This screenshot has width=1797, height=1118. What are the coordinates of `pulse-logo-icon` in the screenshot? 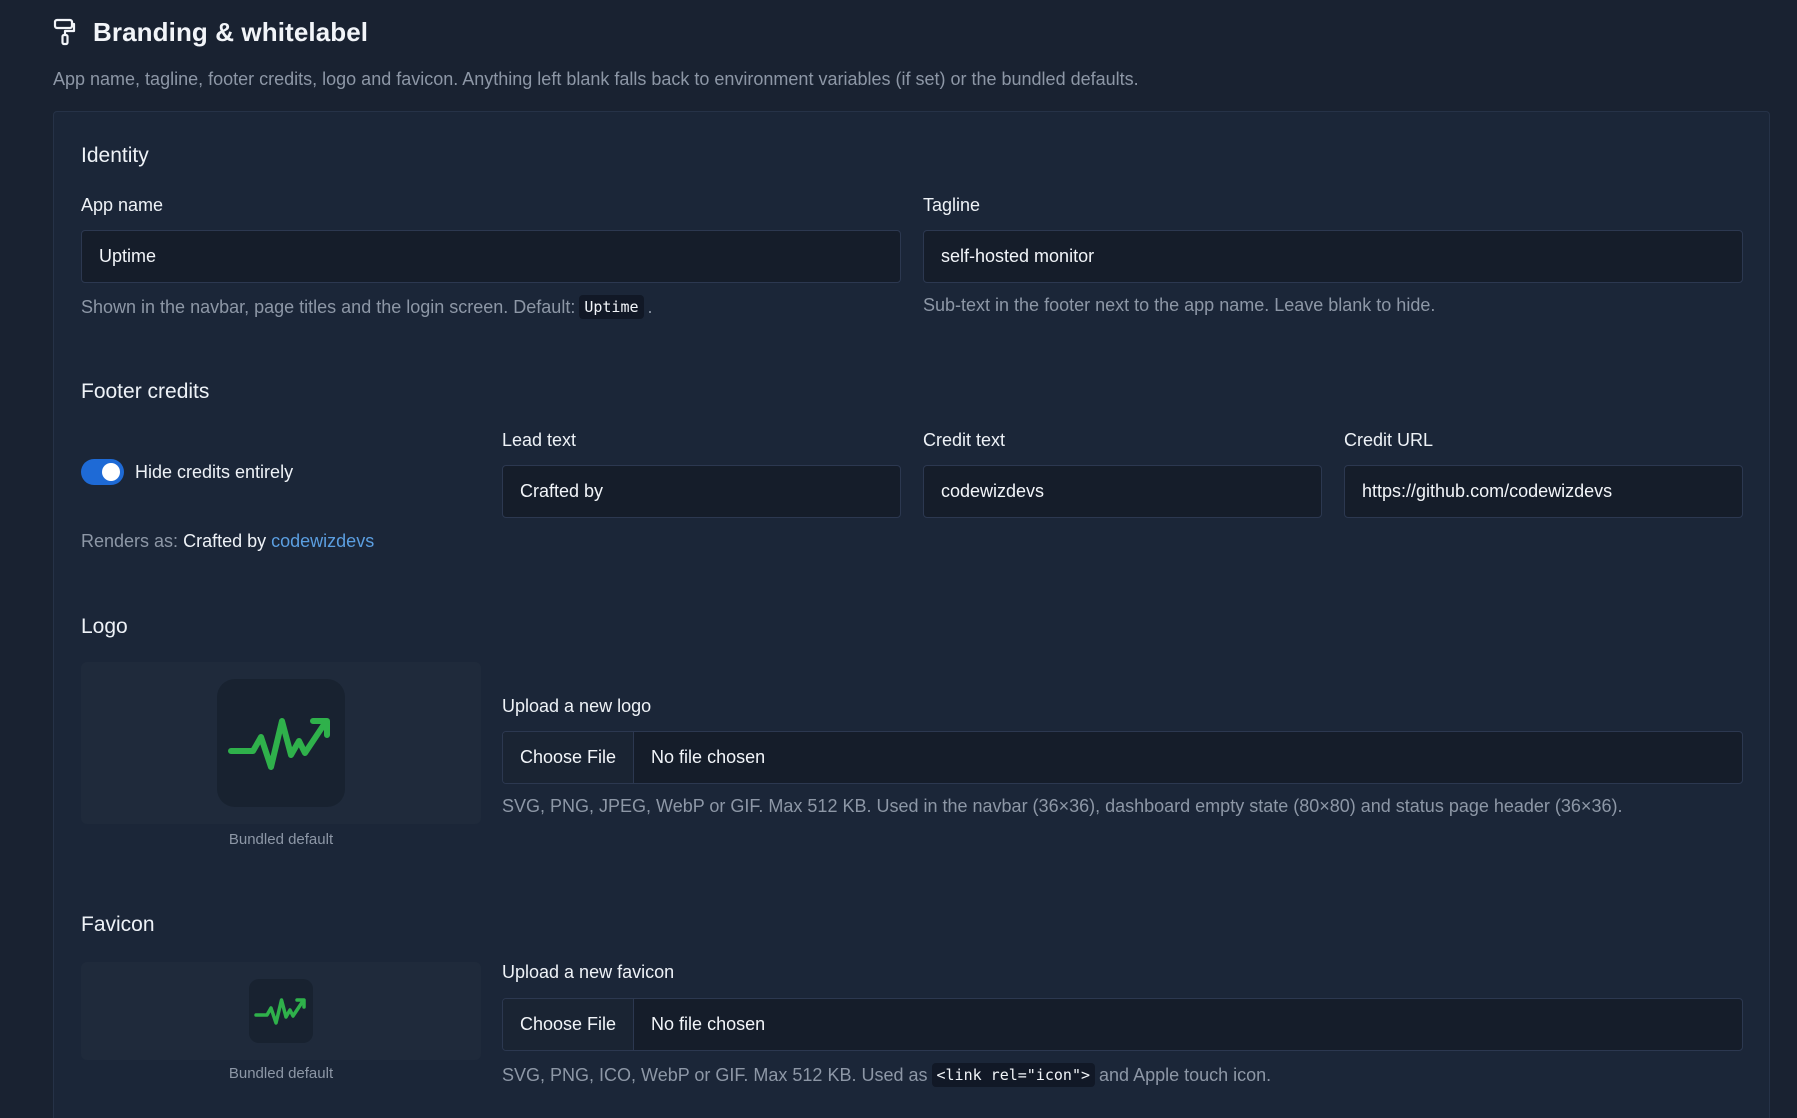 It's located at (279, 744).